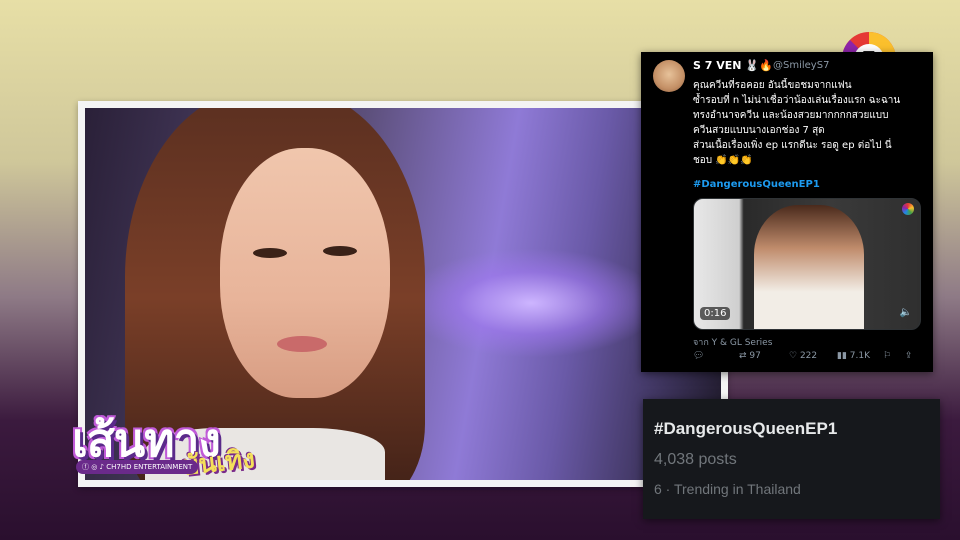 The width and height of the screenshot is (960, 540). Describe the element at coordinates (94, 467) in the screenshot. I see `facebook-icon: ⓕ ◎ ♪` at that location.